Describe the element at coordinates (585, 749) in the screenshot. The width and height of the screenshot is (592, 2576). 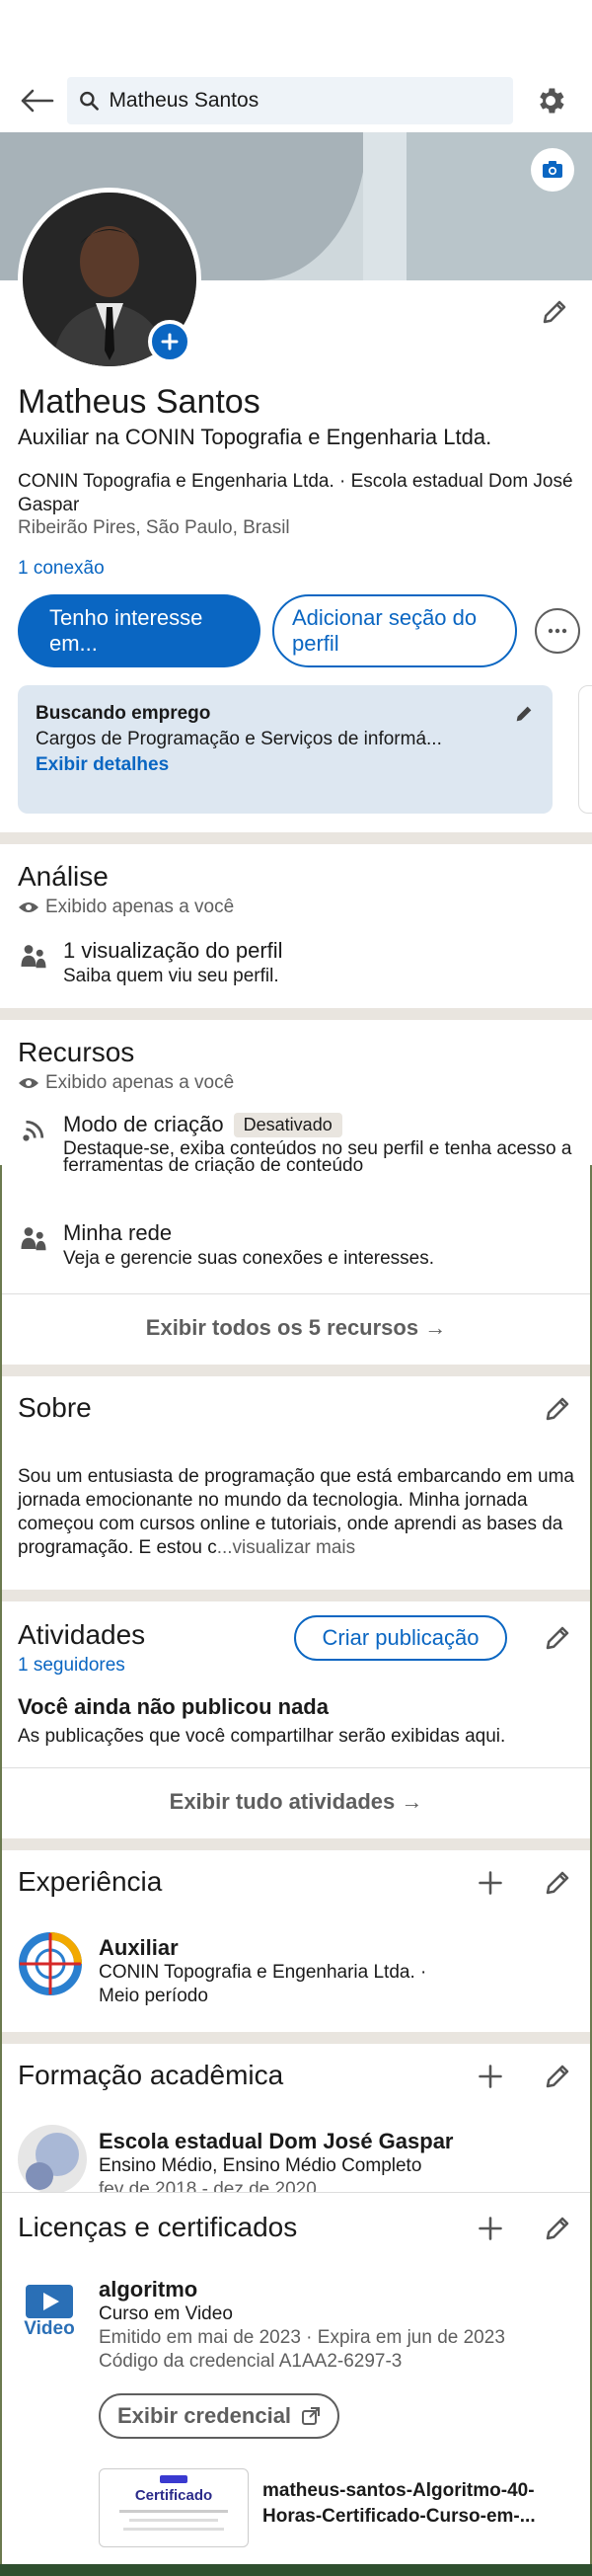
I see `next-card-peek` at that location.